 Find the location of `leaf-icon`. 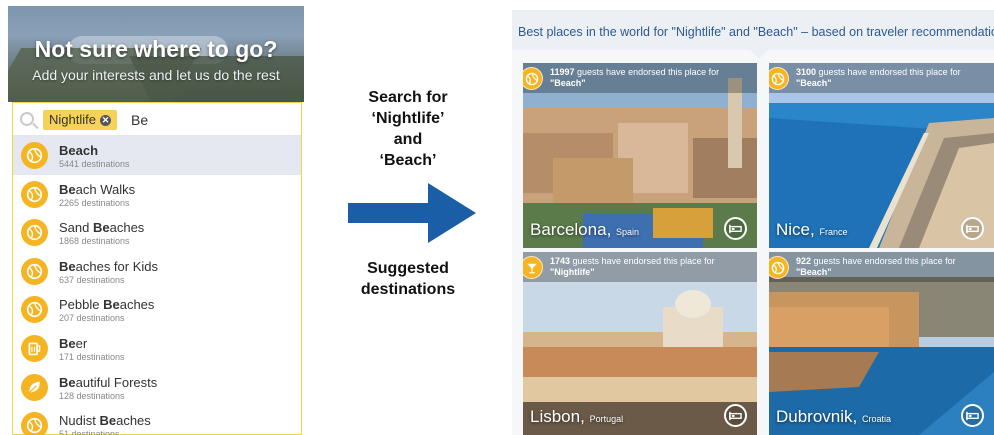

leaf-icon is located at coordinates (34, 387).